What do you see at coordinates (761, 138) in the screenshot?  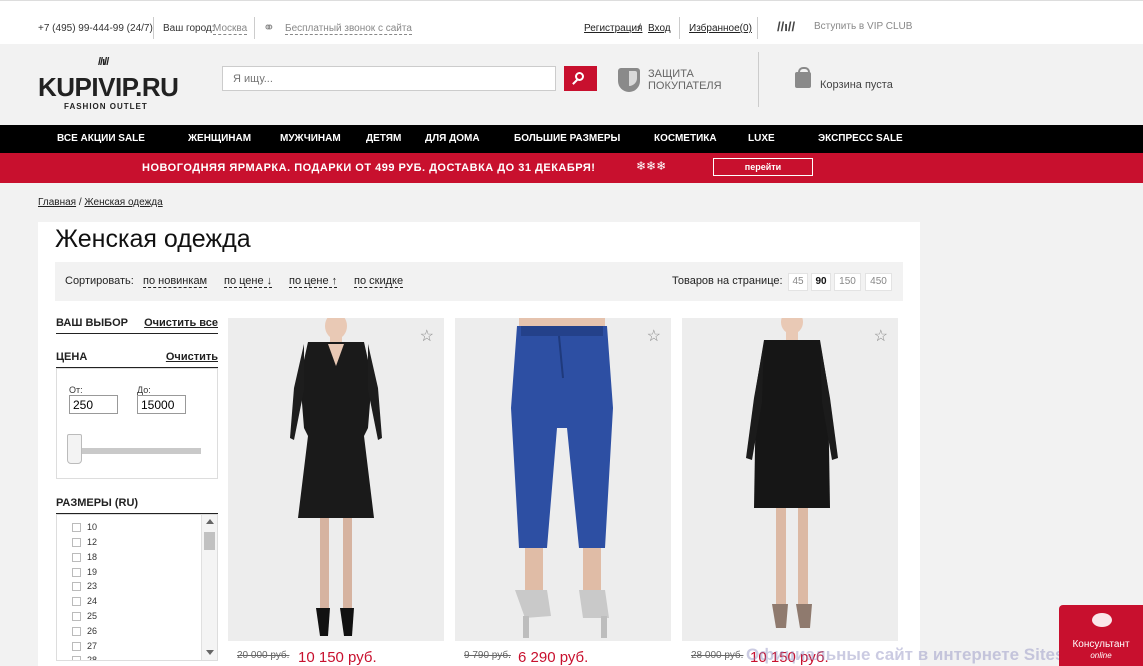 I see `nav-item-luxe: LUXE` at bounding box center [761, 138].